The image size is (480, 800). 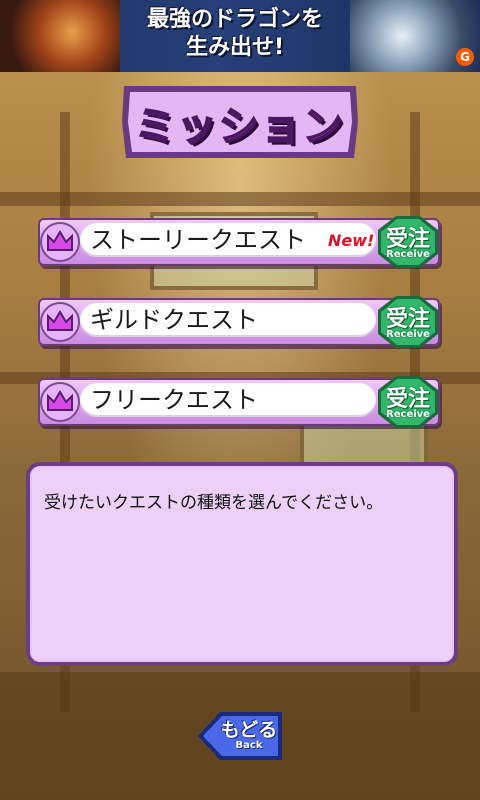 What do you see at coordinates (174, 400) in the screenshot?
I see `quest-label: フリークエスト` at bounding box center [174, 400].